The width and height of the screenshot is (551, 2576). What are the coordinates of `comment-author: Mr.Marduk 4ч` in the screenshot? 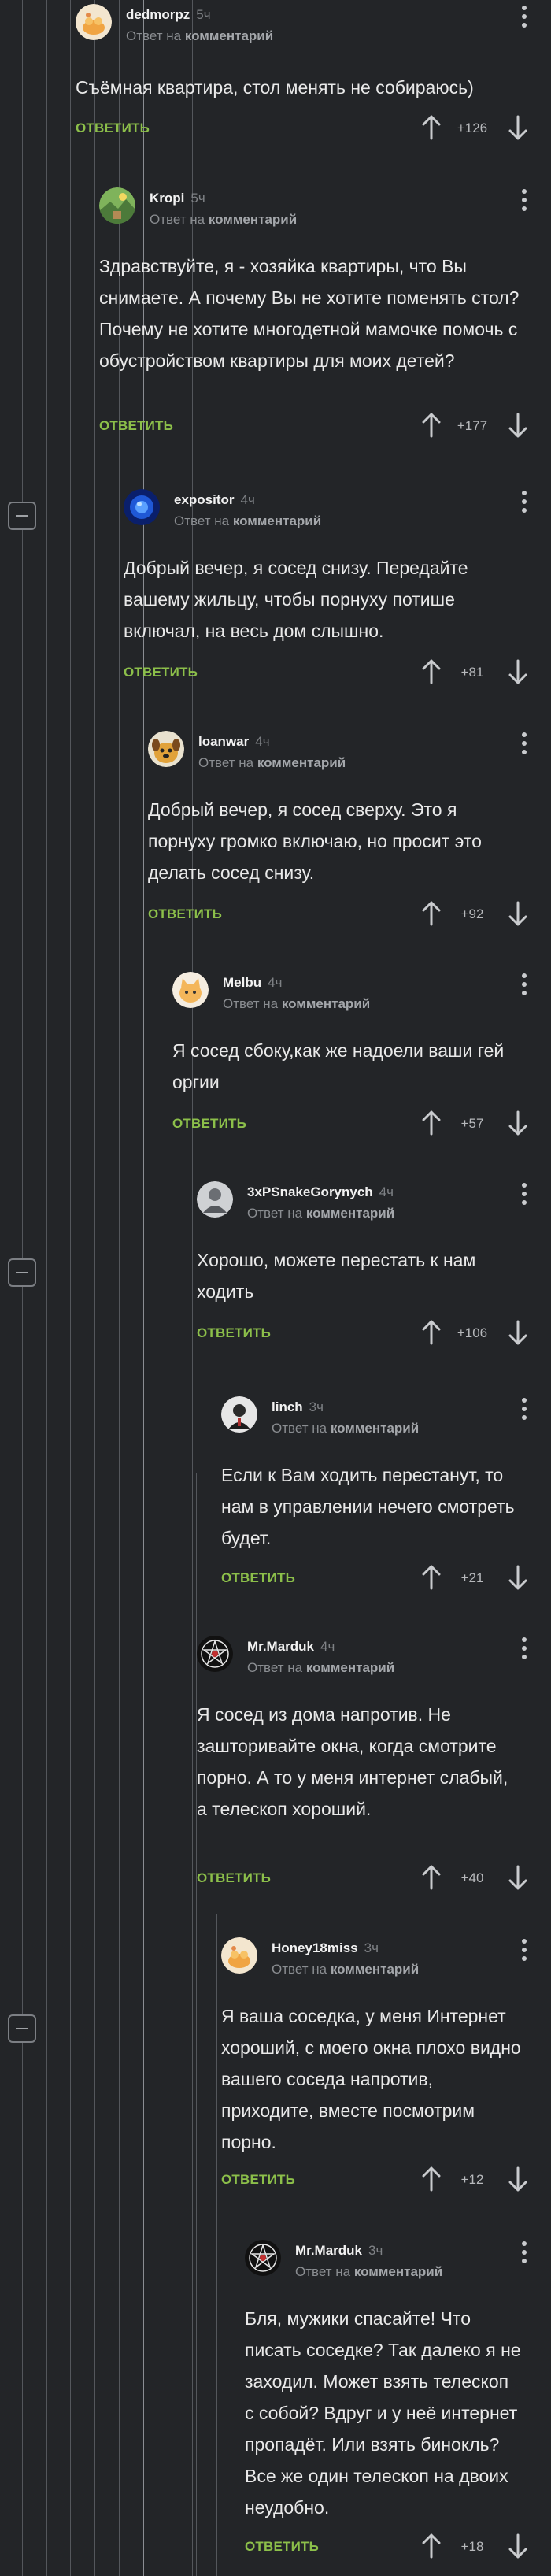 It's located at (291, 1647).